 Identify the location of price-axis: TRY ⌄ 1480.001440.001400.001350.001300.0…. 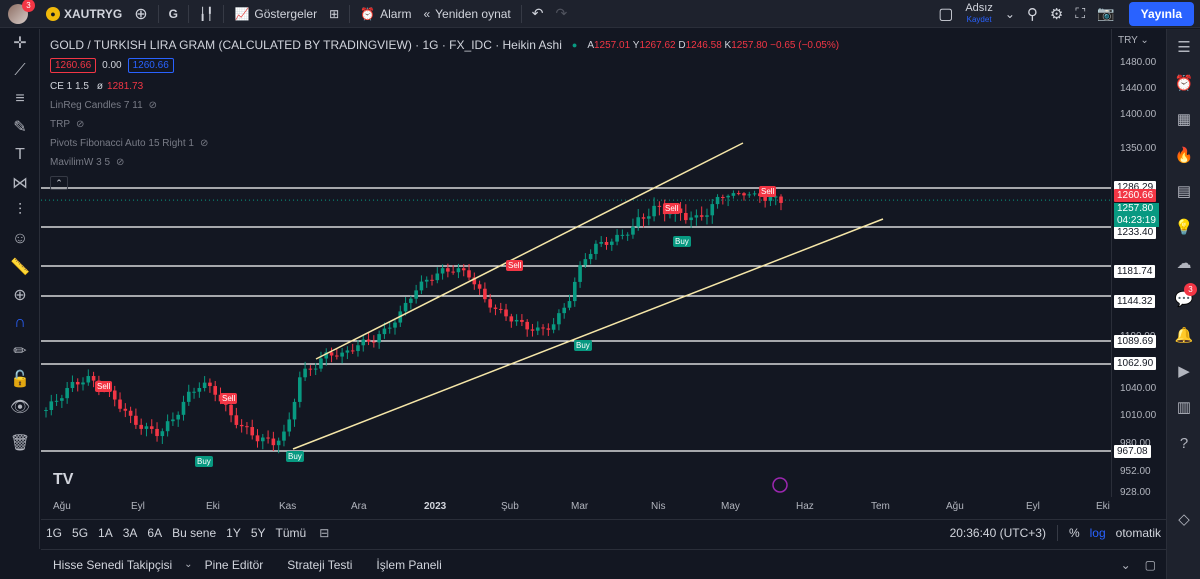
(1138, 263).